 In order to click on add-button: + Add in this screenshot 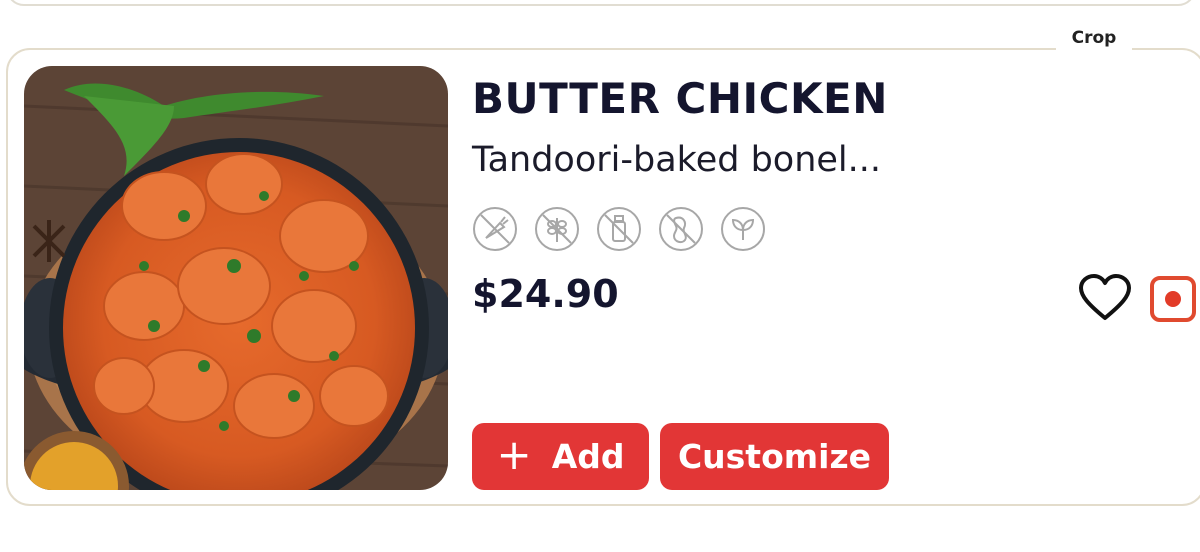, I will do `click(560, 456)`.